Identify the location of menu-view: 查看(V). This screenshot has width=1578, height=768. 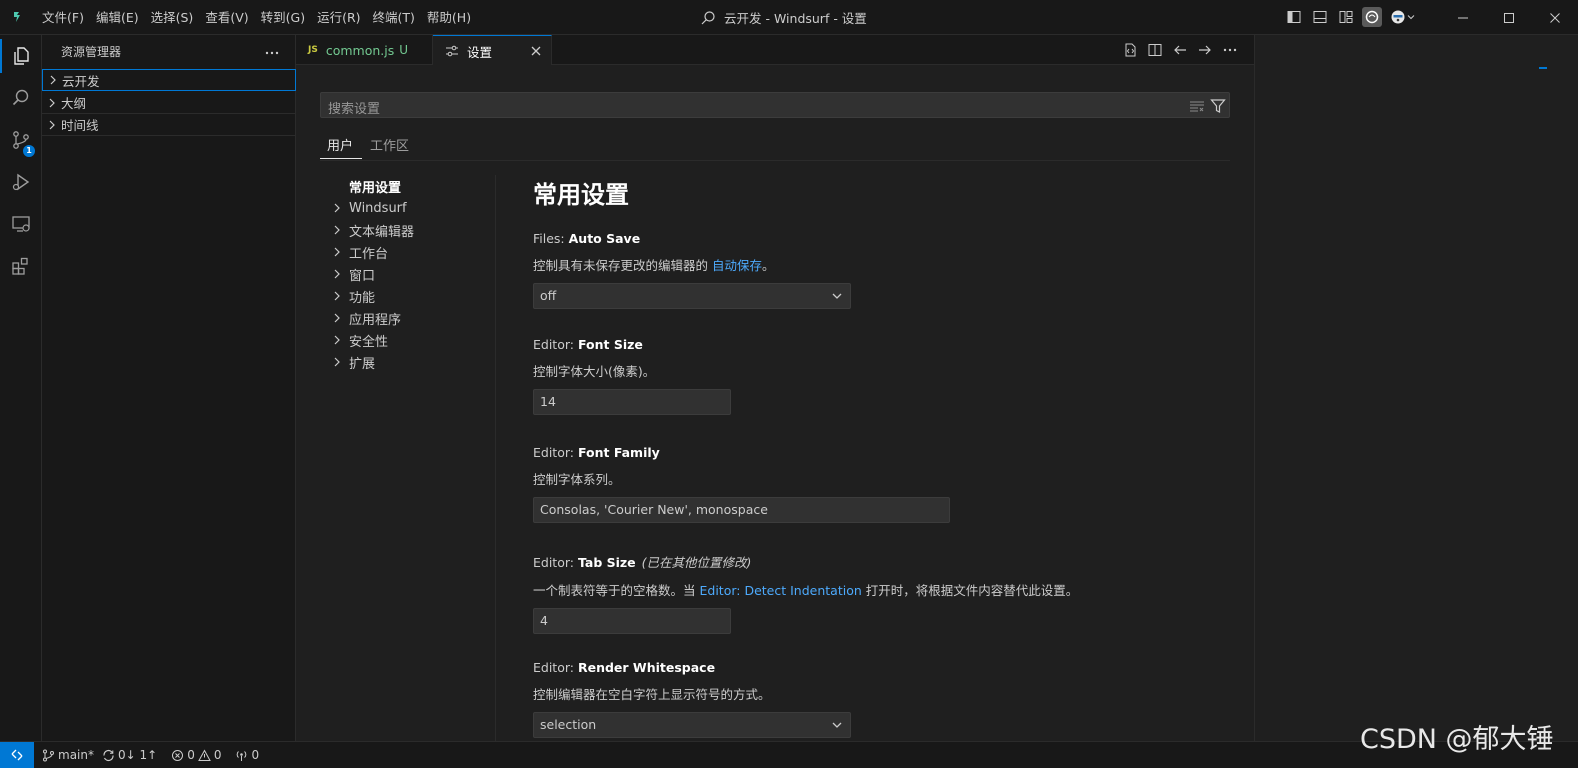
(226, 17).